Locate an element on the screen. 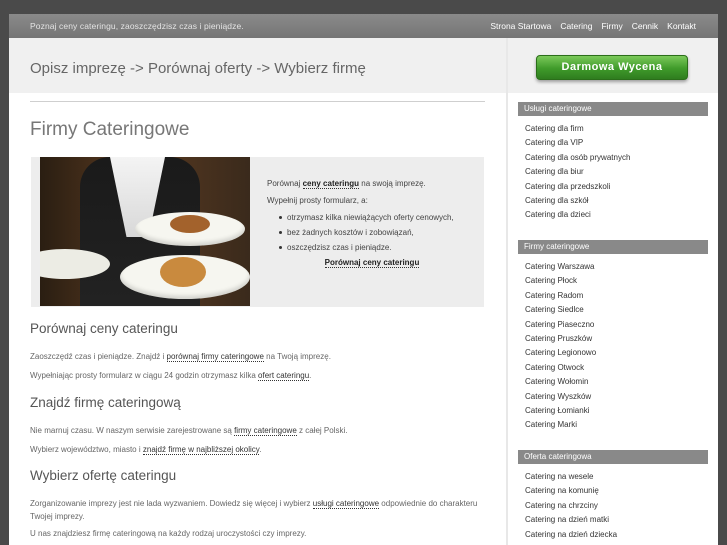 Image resolution: width=727 pixels, height=545 pixels. catering-services-link: usługi cateringowe is located at coordinates (346, 504).